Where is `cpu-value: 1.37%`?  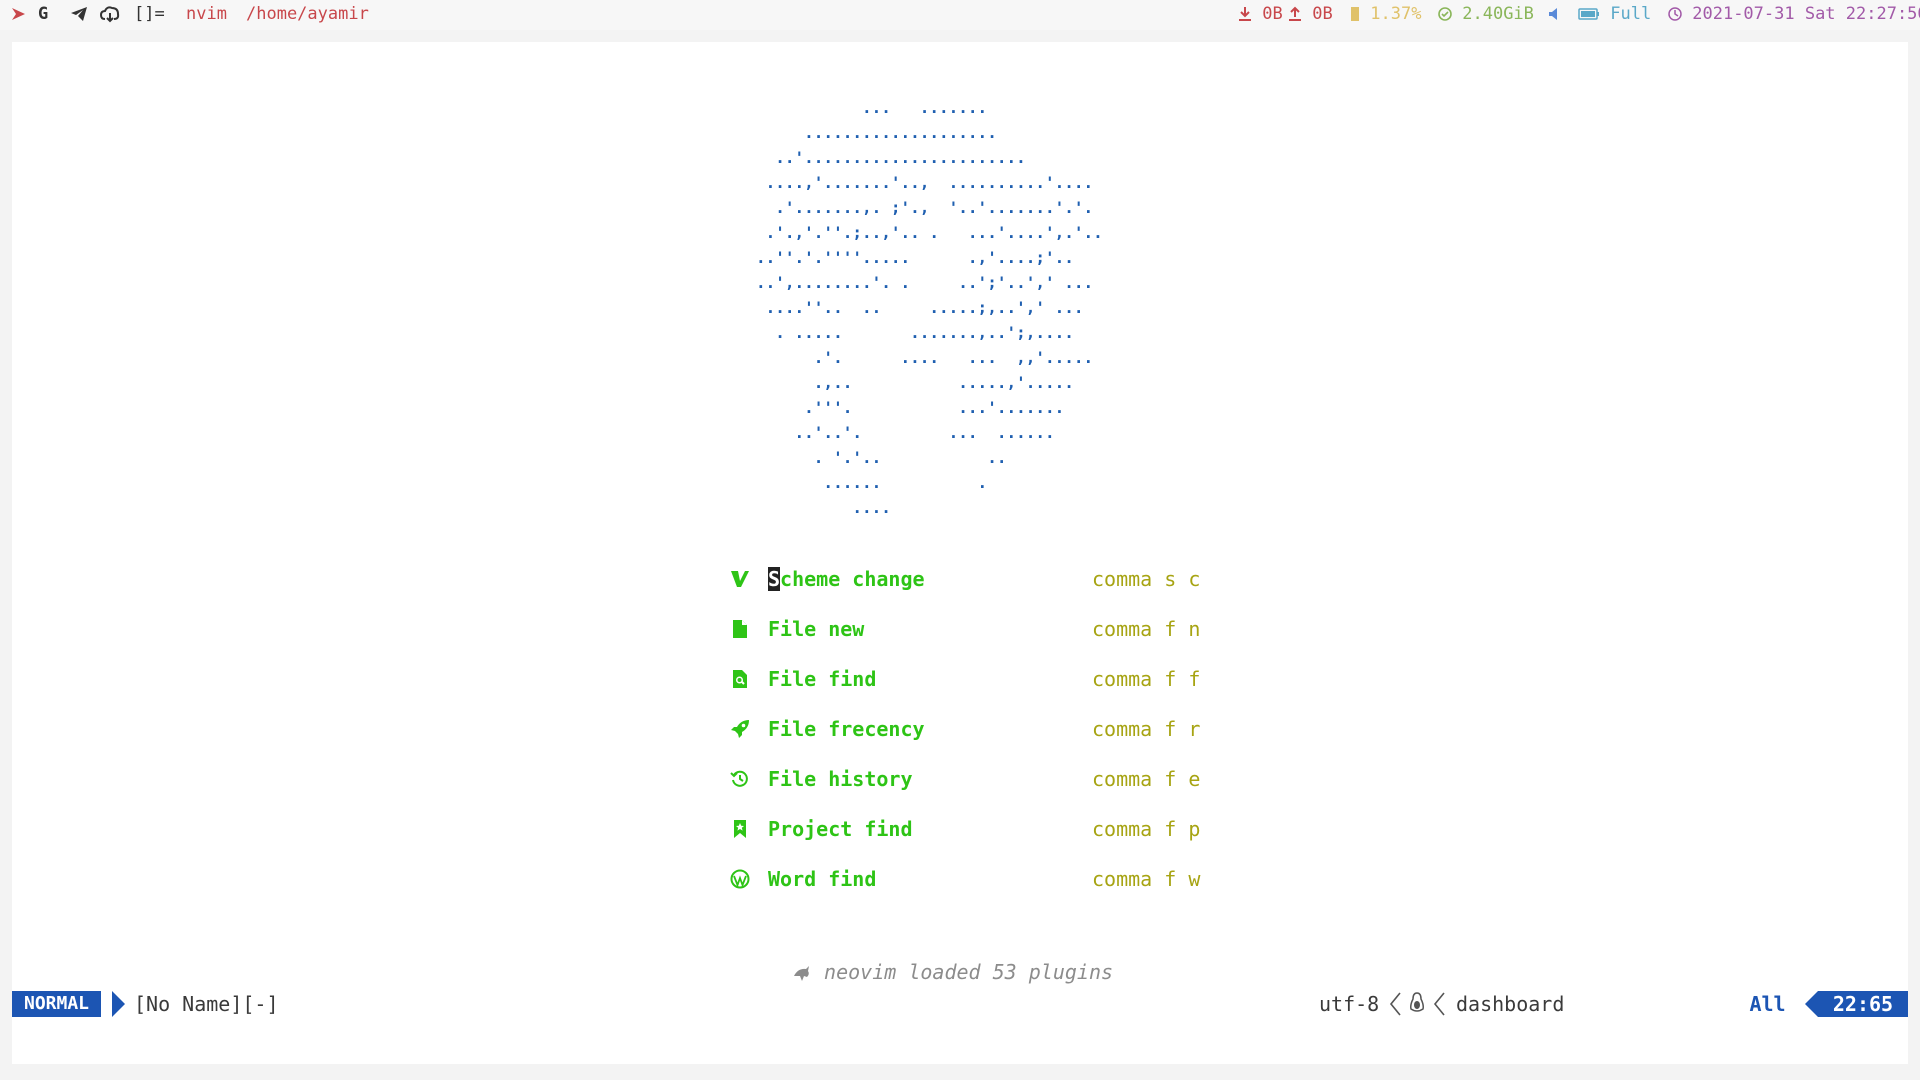 cpu-value: 1.37% is located at coordinates (1396, 14).